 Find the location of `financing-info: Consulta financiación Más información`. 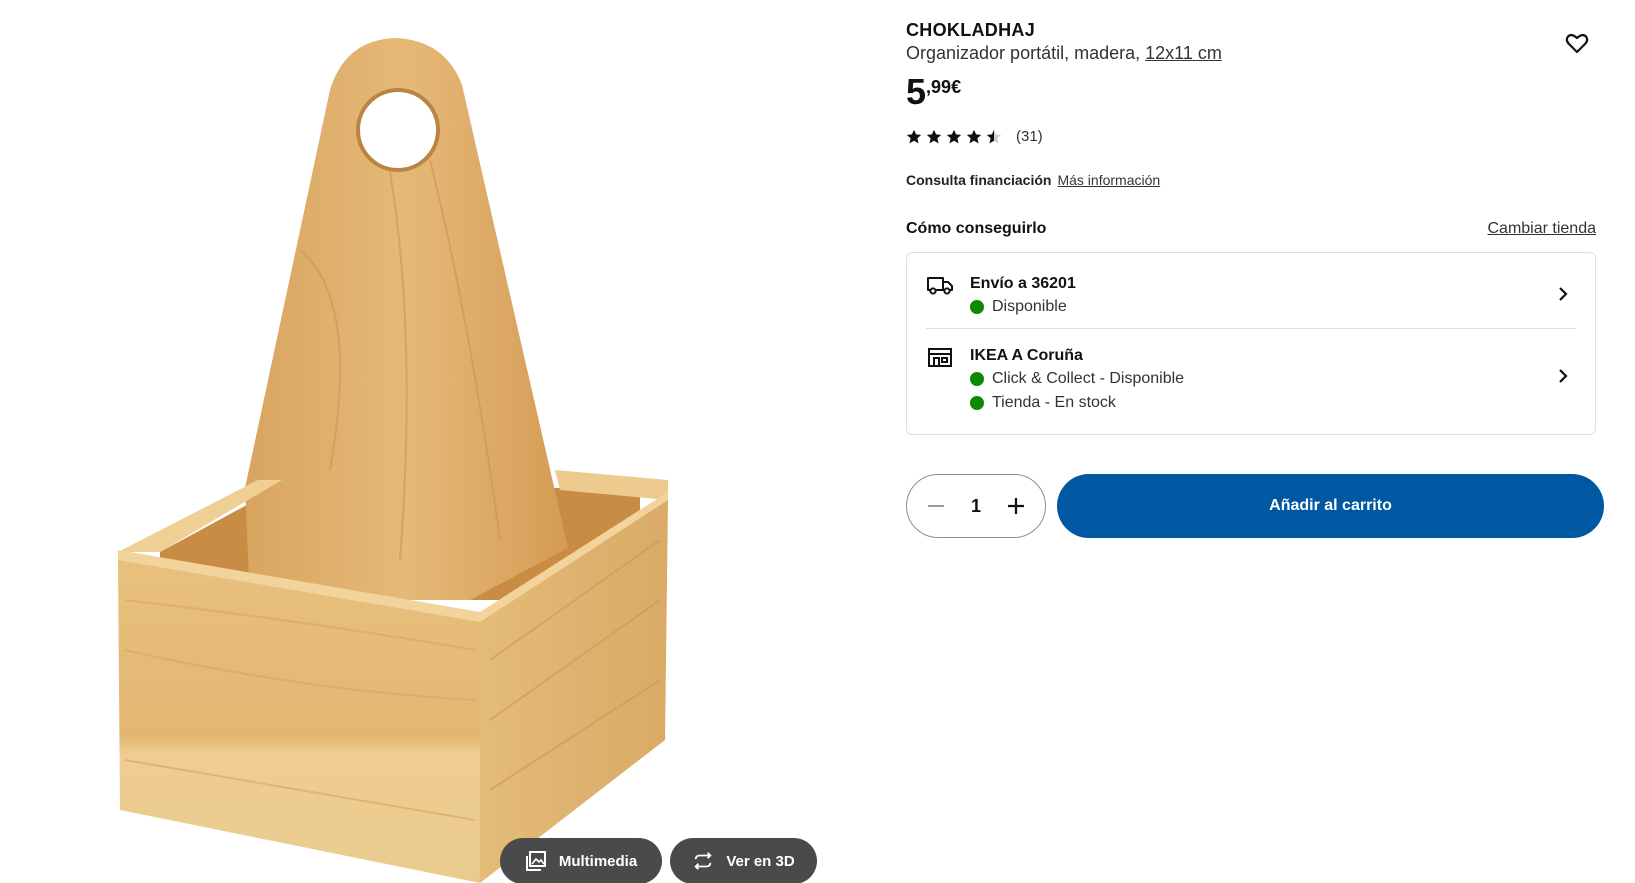

financing-info: Consulta financiación Más información is located at coordinates (1033, 180).